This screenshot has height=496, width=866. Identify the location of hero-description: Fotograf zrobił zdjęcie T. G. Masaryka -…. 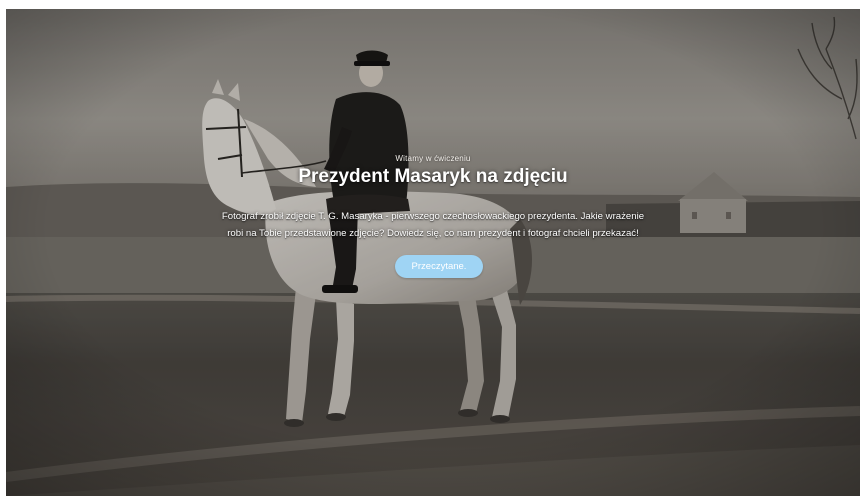
(433, 225).